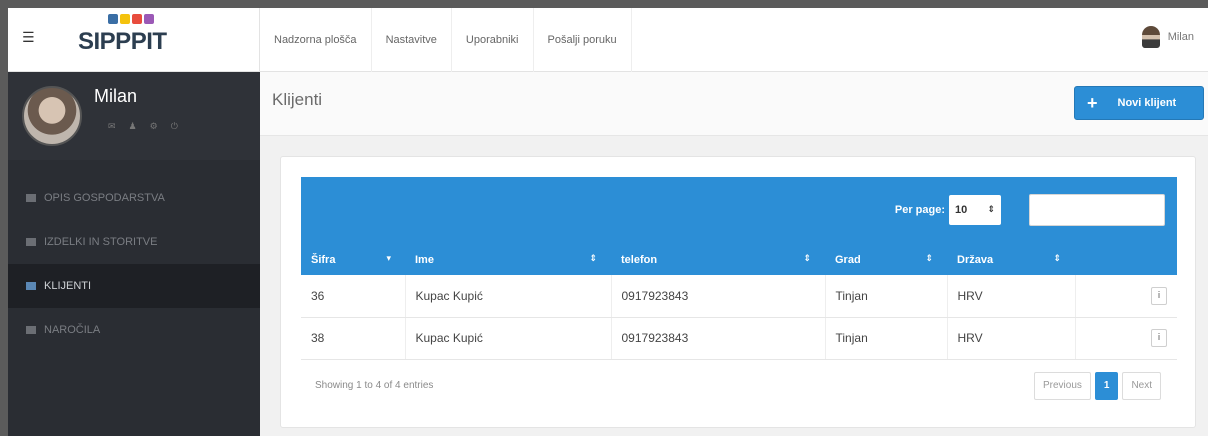  Describe the element at coordinates (388, 259) in the screenshot. I see `sort-desc-icon: ▾` at that location.